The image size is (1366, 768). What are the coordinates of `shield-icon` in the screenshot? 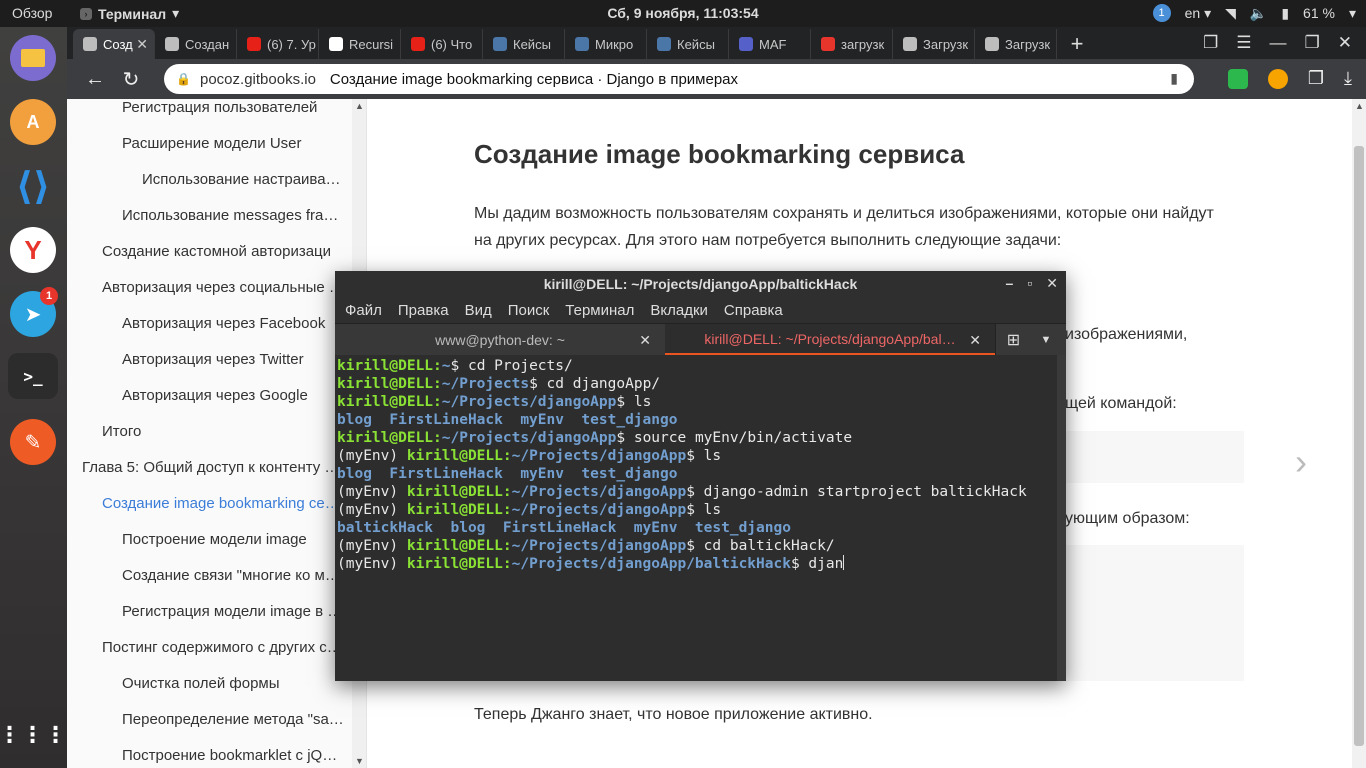 It's located at (1237, 78).